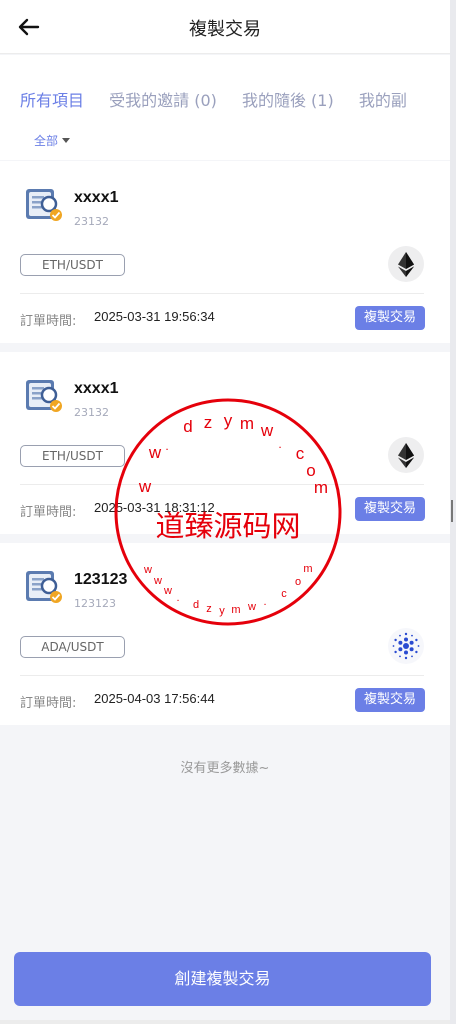 This screenshot has width=456, height=1024. I want to click on tab-my-following: 我的隨後 (1), so click(288, 99).